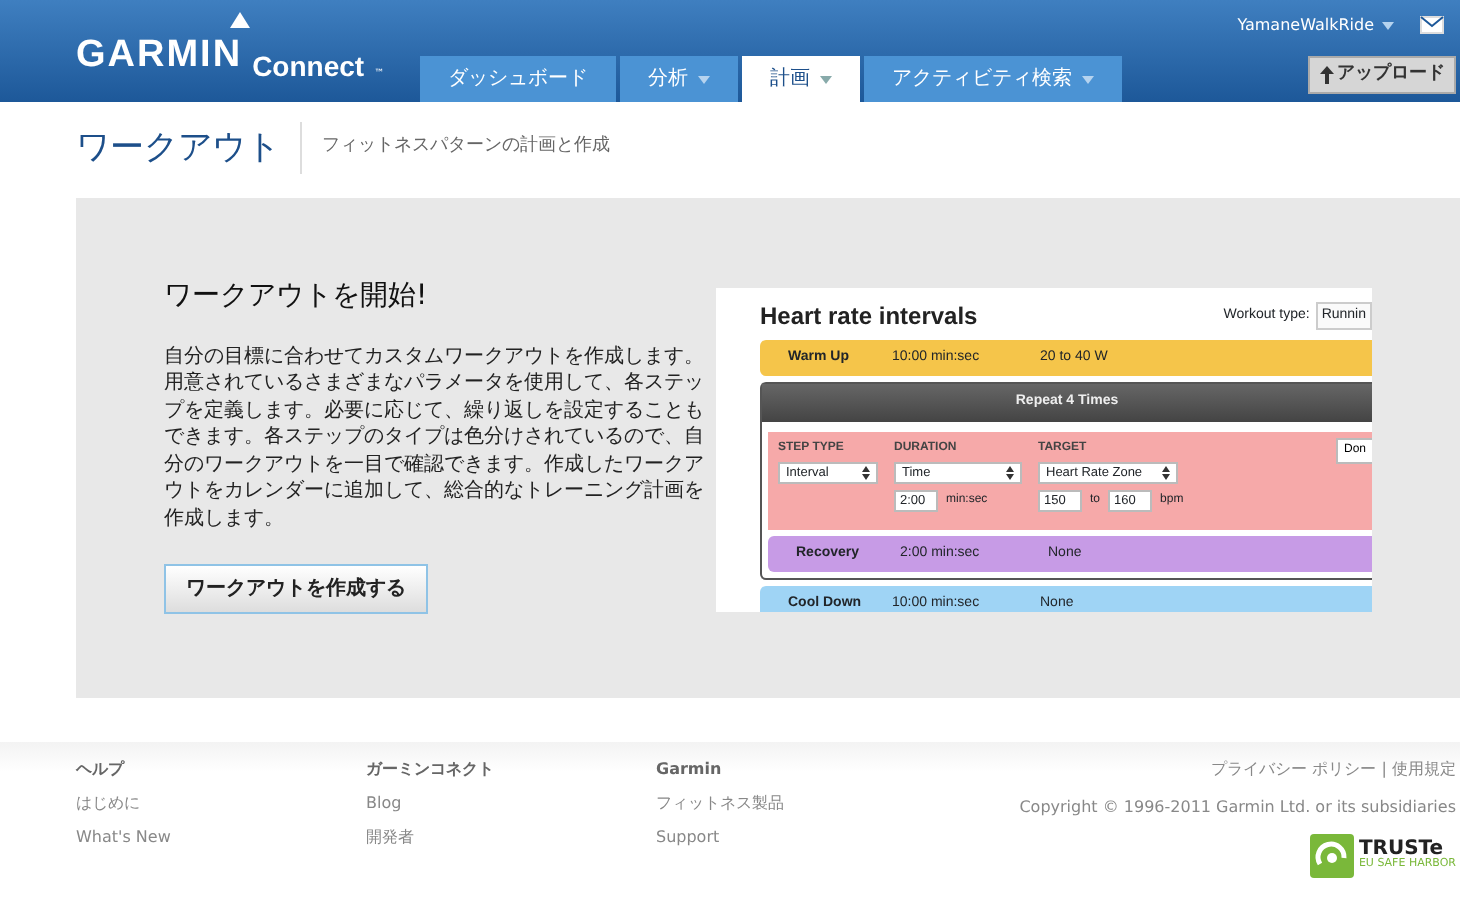  Describe the element at coordinates (1424, 769) in the screenshot. I see `footer-link: 使用規定` at that location.